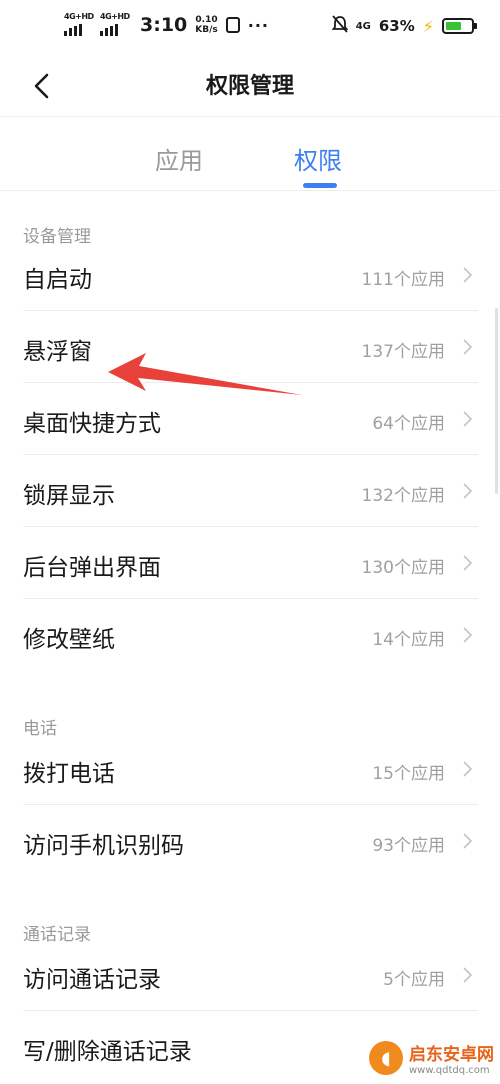 Image resolution: width=500 pixels, height=1084 pixels. I want to click on more-notifications-icon: ···, so click(258, 25).